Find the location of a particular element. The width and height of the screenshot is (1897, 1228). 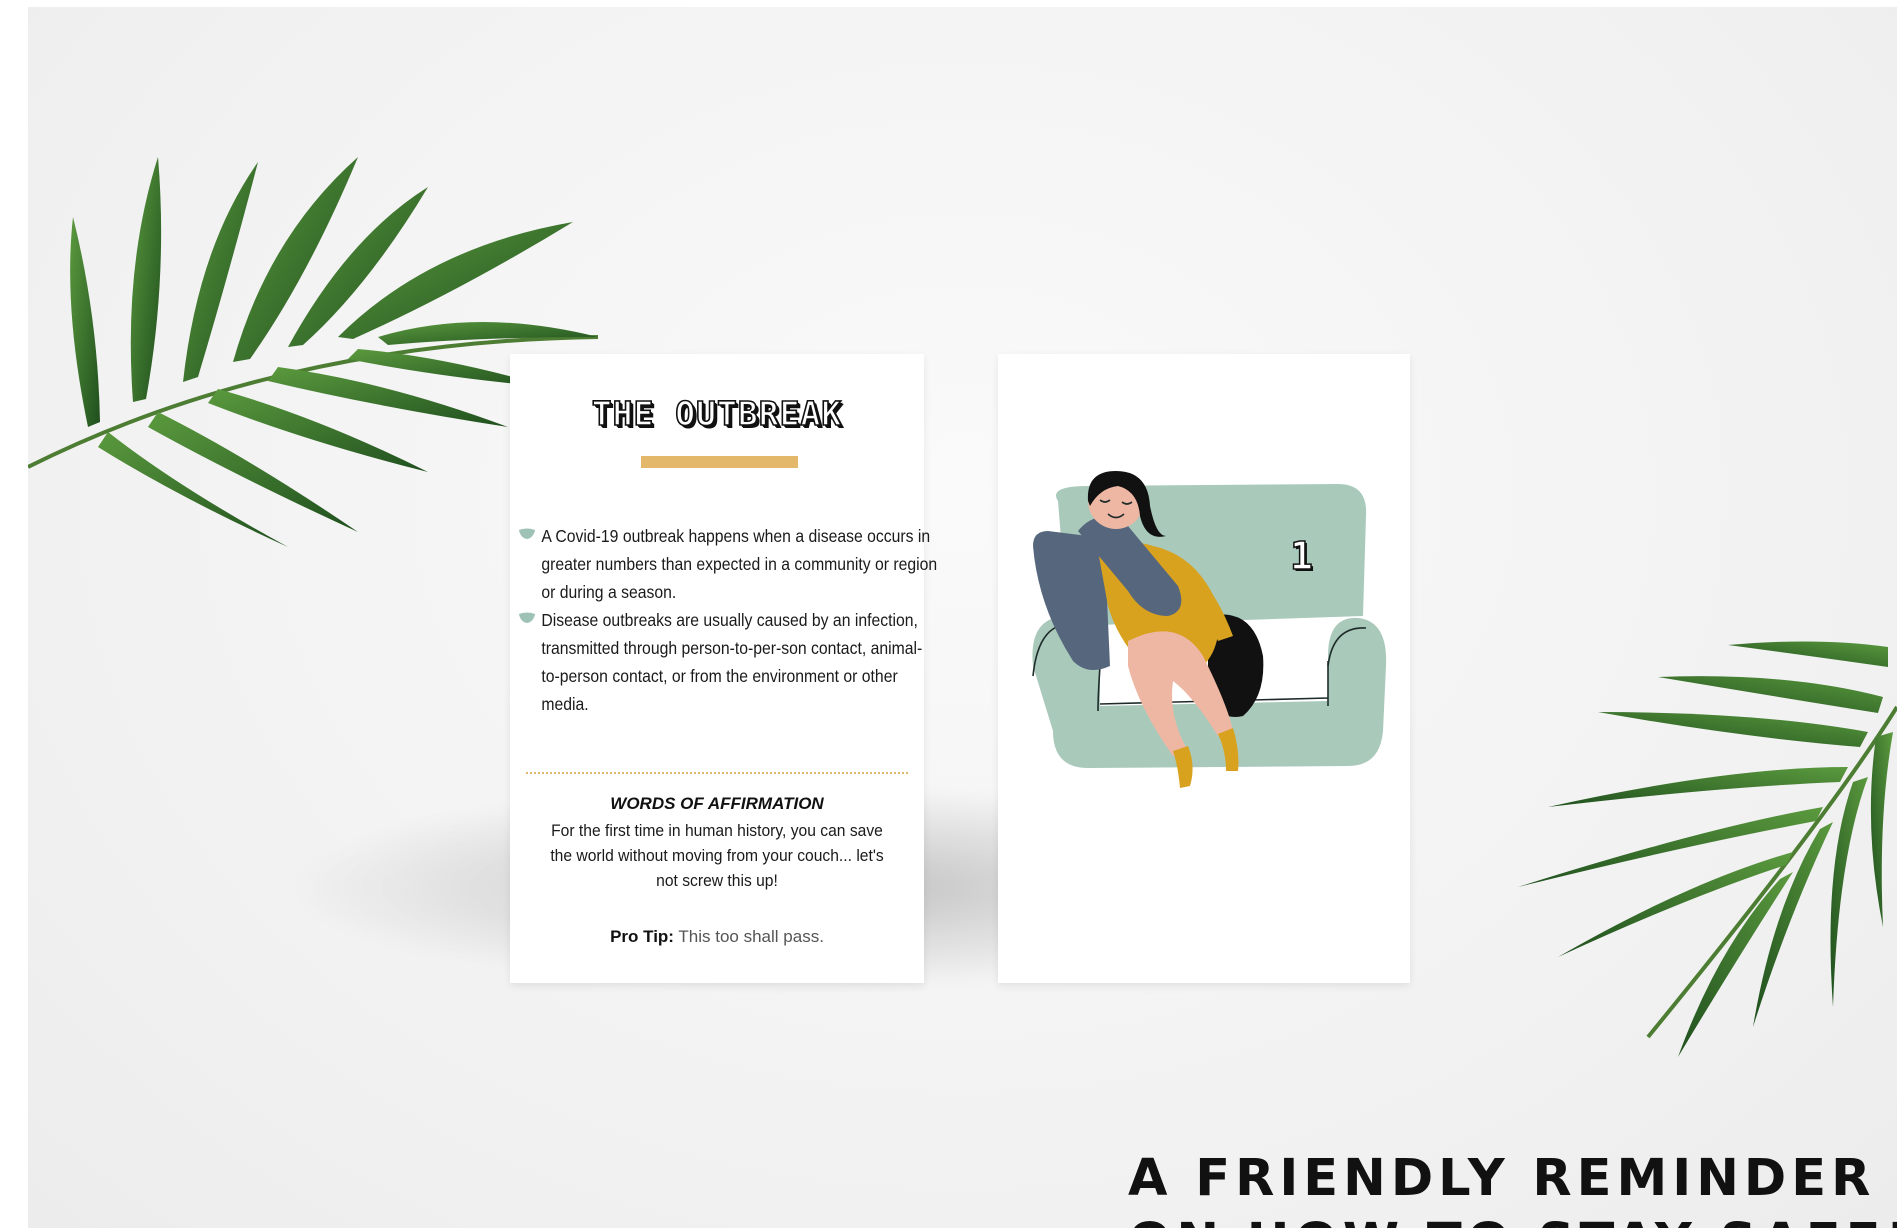

pro-tip-label: Pro Tip: is located at coordinates (642, 936).